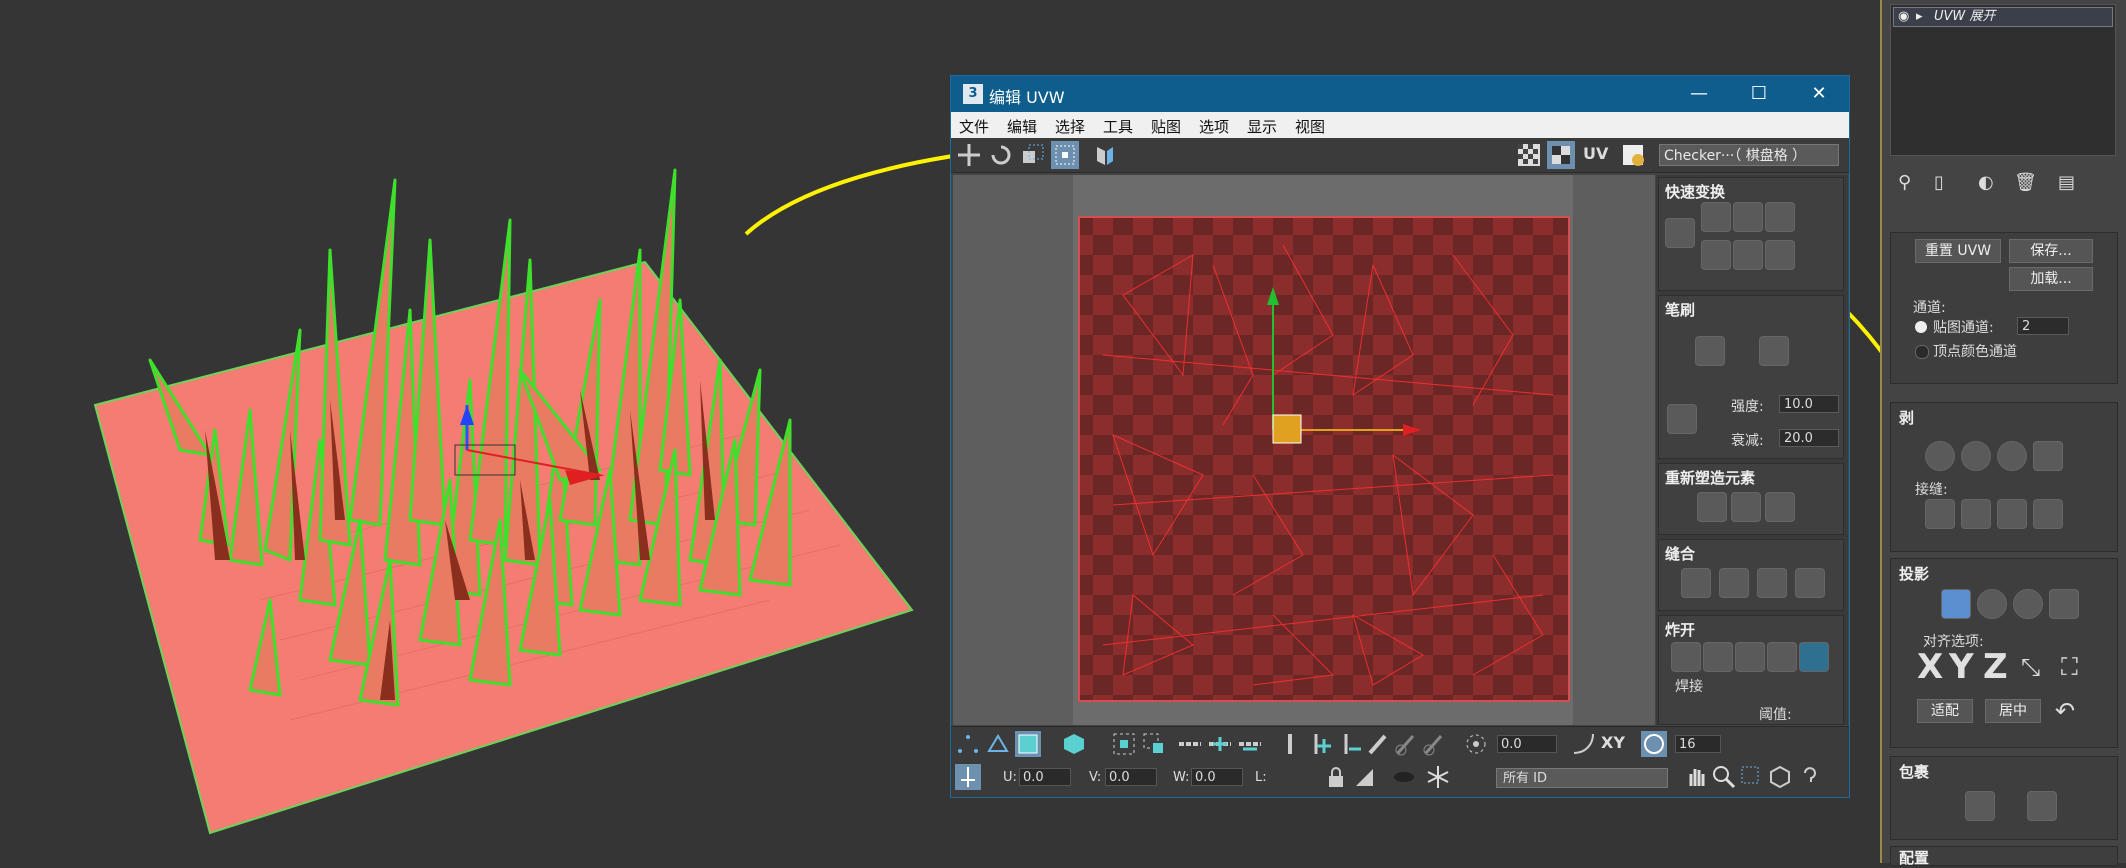 Image resolution: width=2126 pixels, height=868 pixels. I want to click on relax-brush-icon, so click(1774, 351).